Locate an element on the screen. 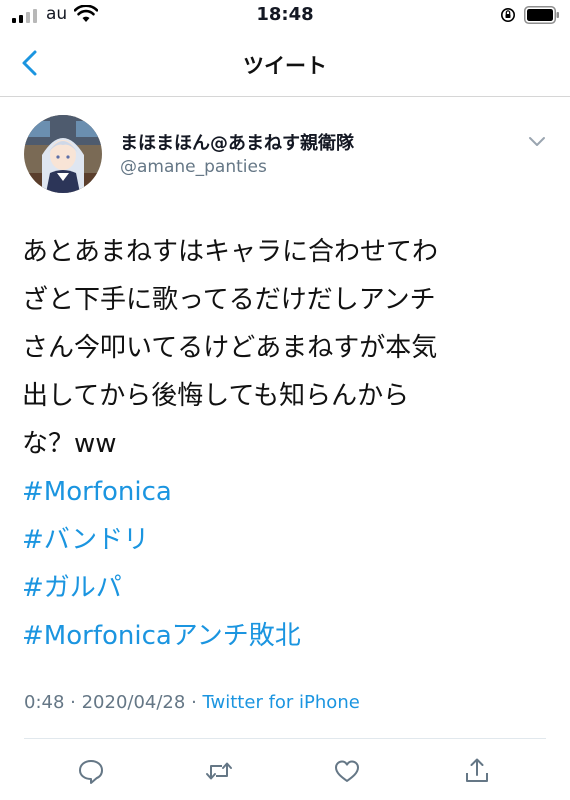 This screenshot has height=800, width=570. navigation-bar: ツイート is located at coordinates (285, 65).